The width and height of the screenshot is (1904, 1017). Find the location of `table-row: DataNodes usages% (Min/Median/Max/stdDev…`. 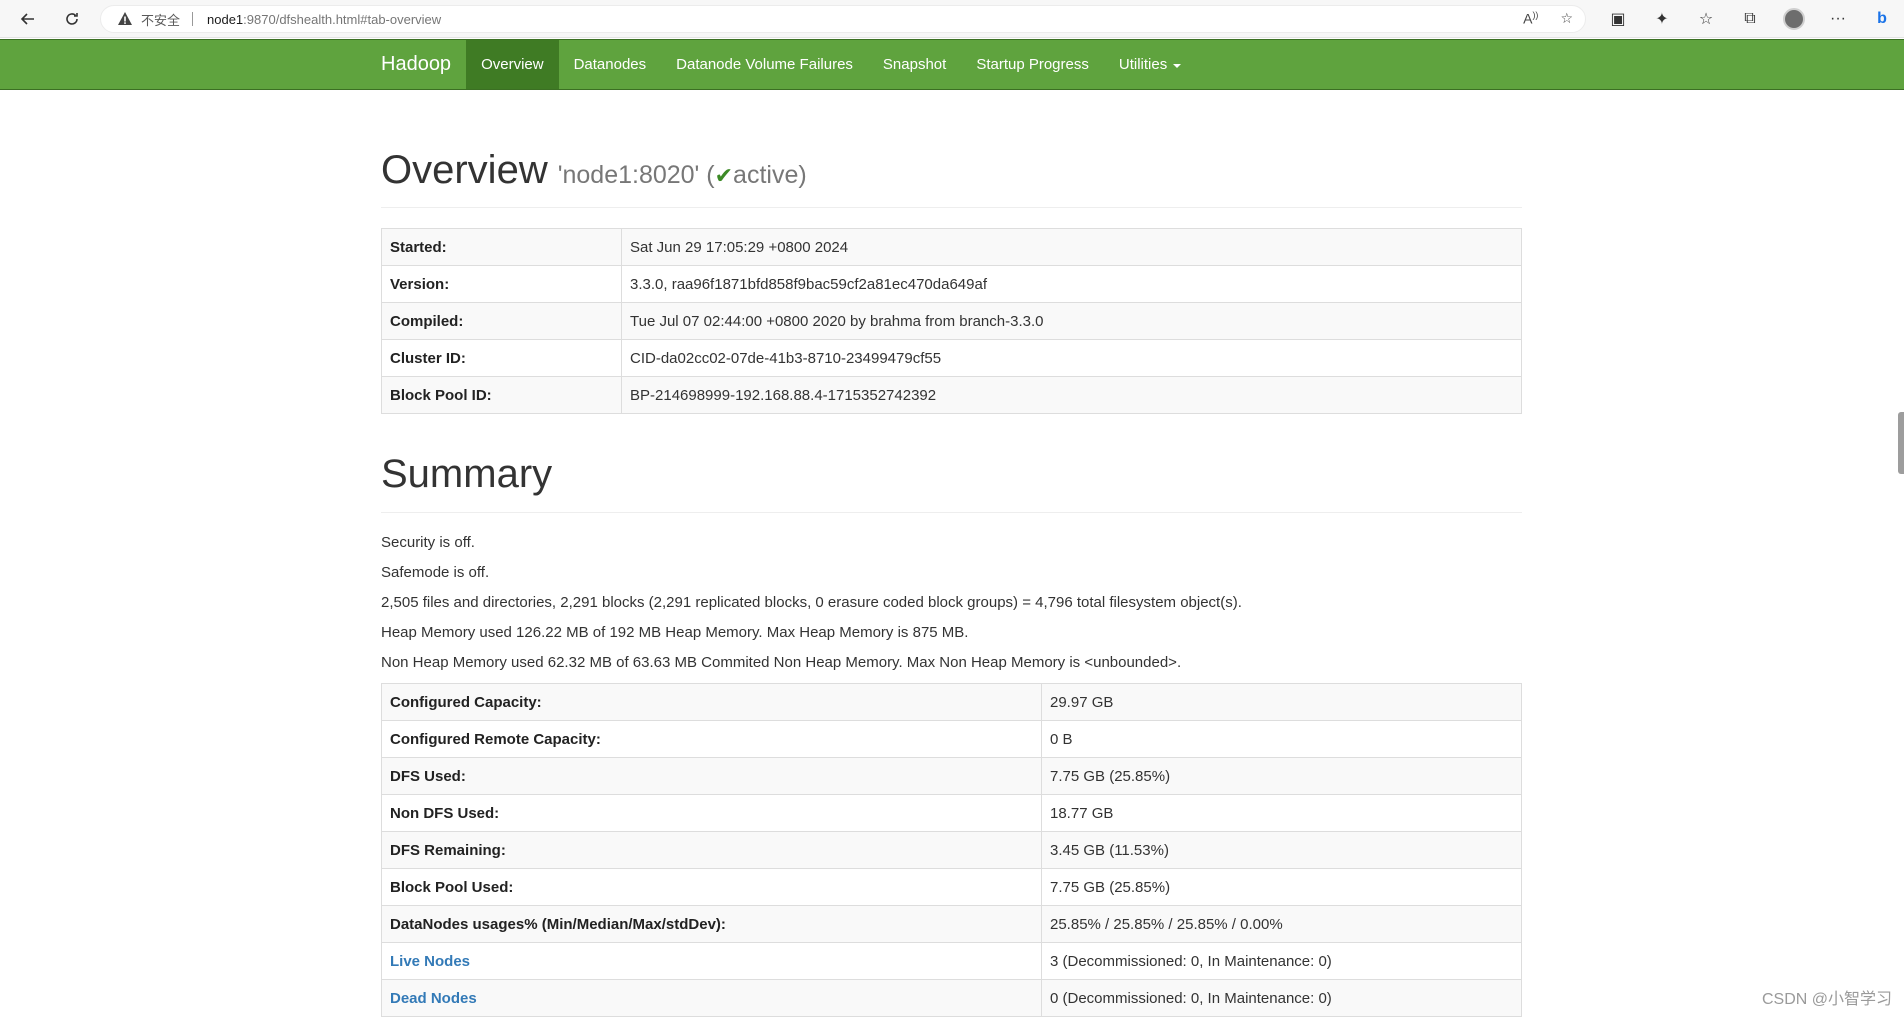

table-row: DataNodes usages% (Min/Median/Max/stdDev… is located at coordinates (952, 924).